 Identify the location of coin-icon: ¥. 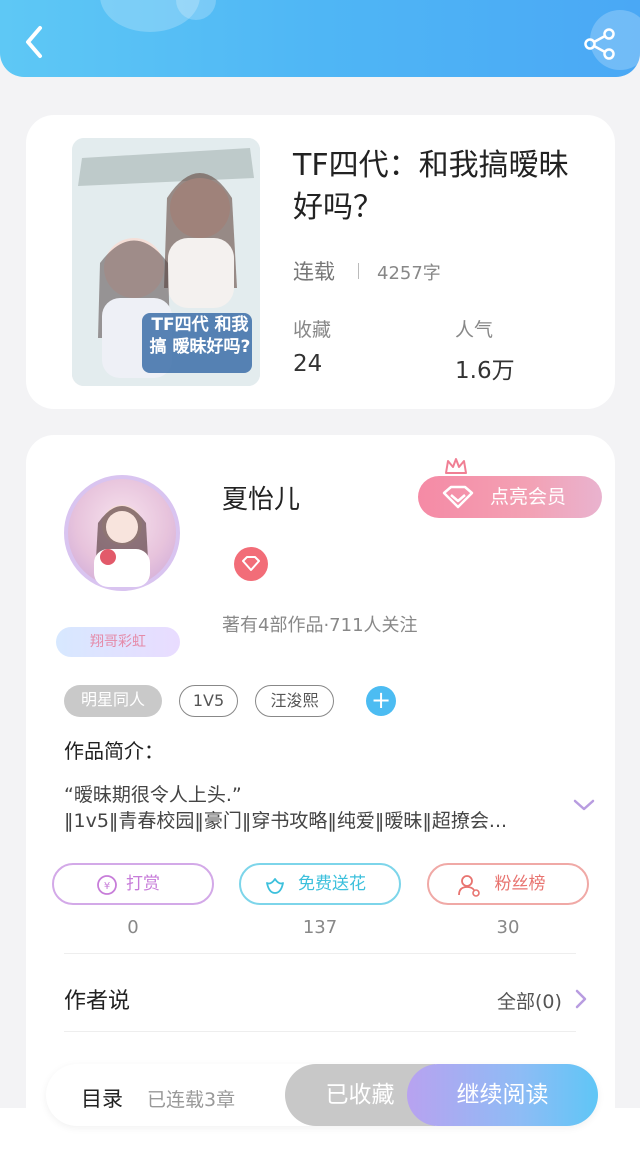
(107, 885).